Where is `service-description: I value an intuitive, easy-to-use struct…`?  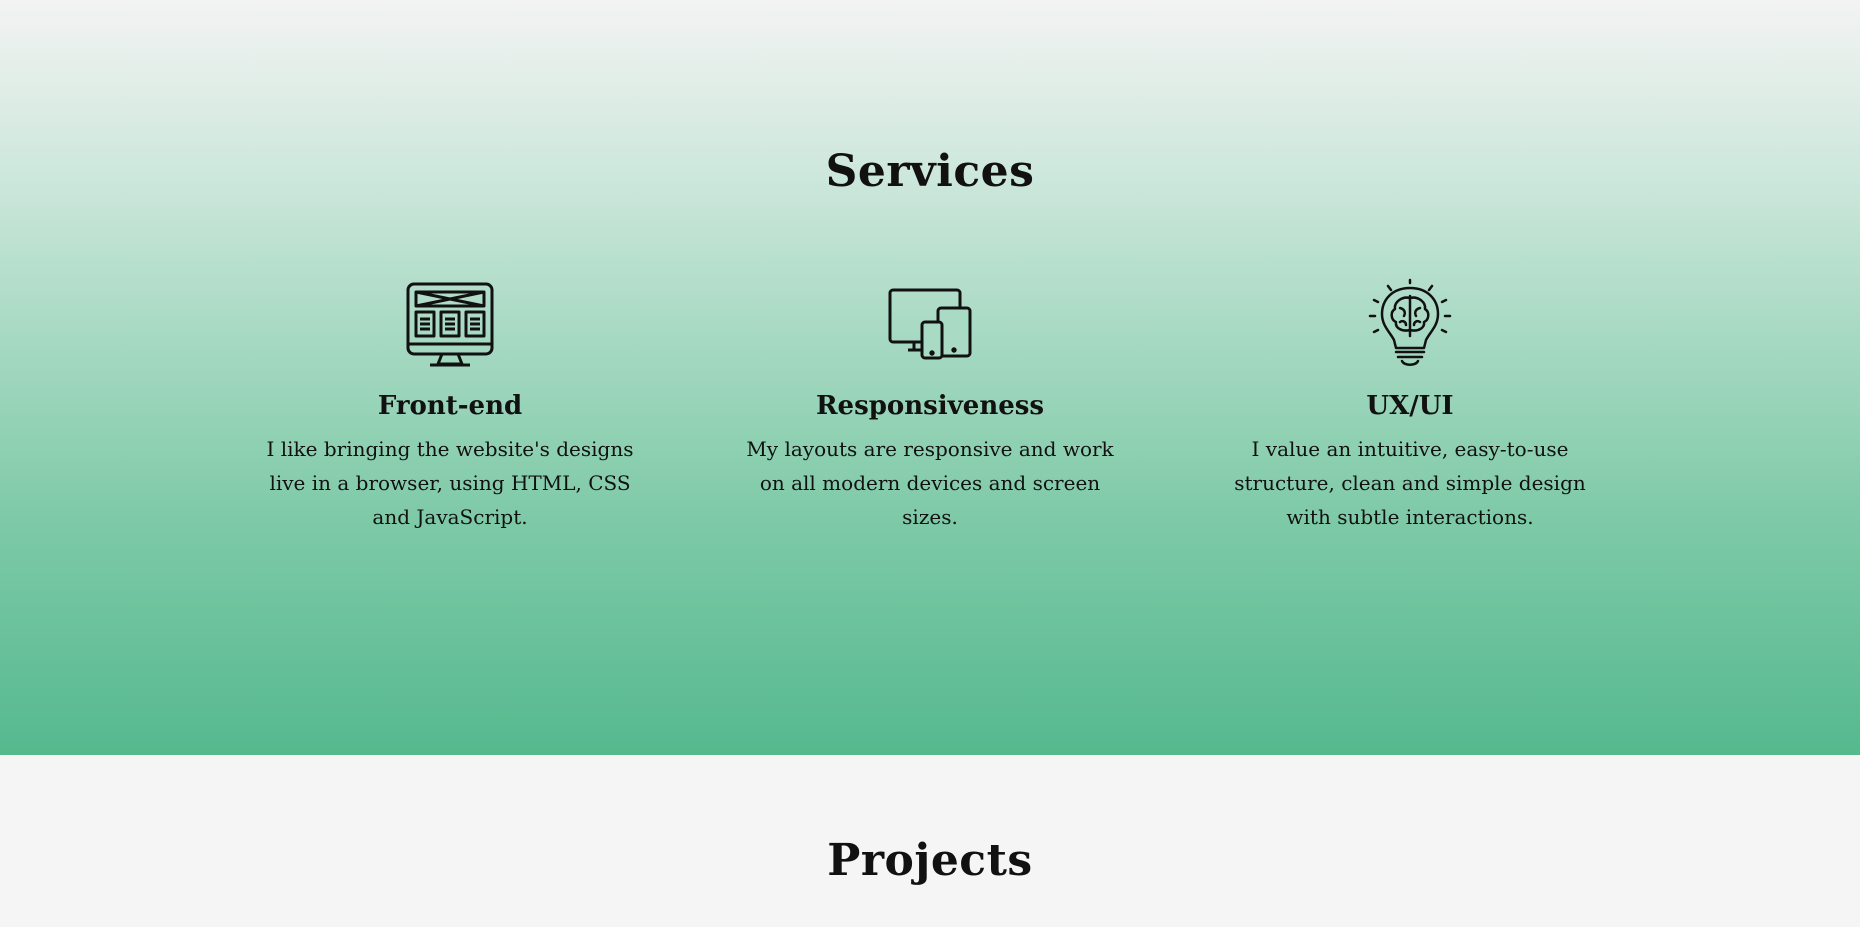 service-description: I value an intuitive, easy-to-use struct… is located at coordinates (1410, 483).